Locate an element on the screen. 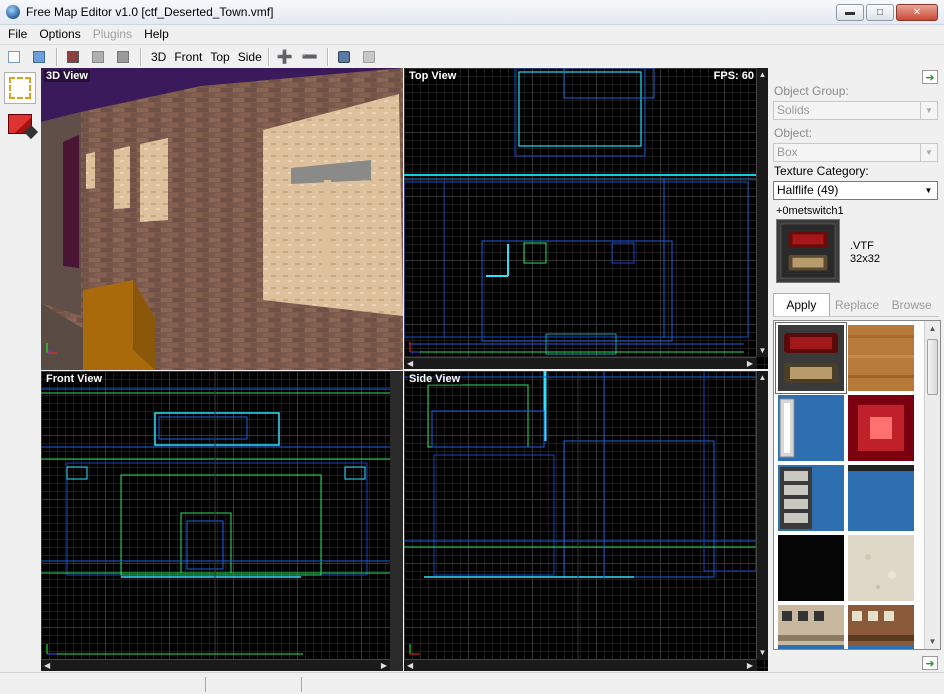 This screenshot has height=694, width=944. texture-thumb-light-tube is located at coordinates (811, 428).